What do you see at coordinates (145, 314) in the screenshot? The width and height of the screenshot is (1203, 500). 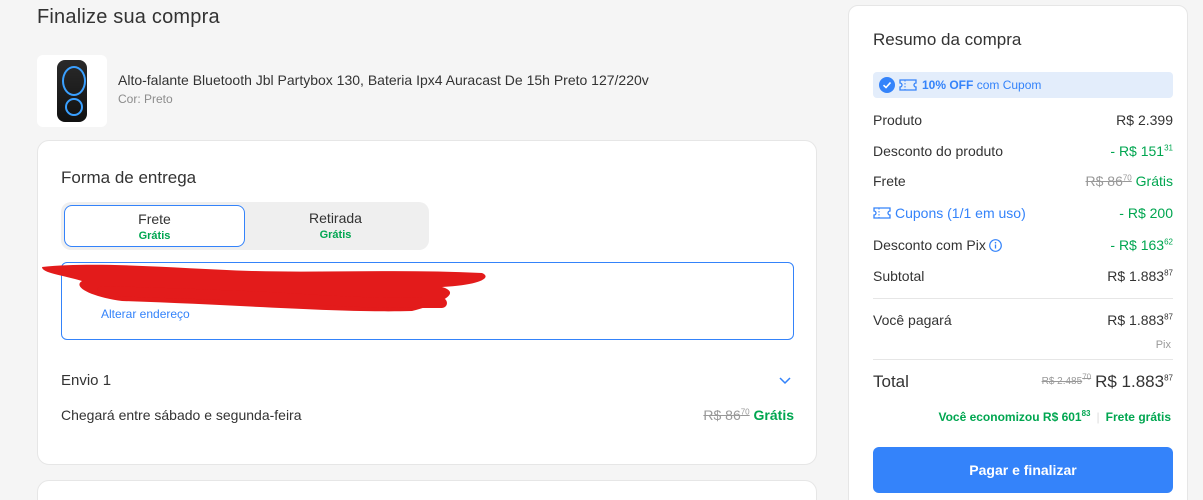 I see `change-address-link: Alterar endereço` at bounding box center [145, 314].